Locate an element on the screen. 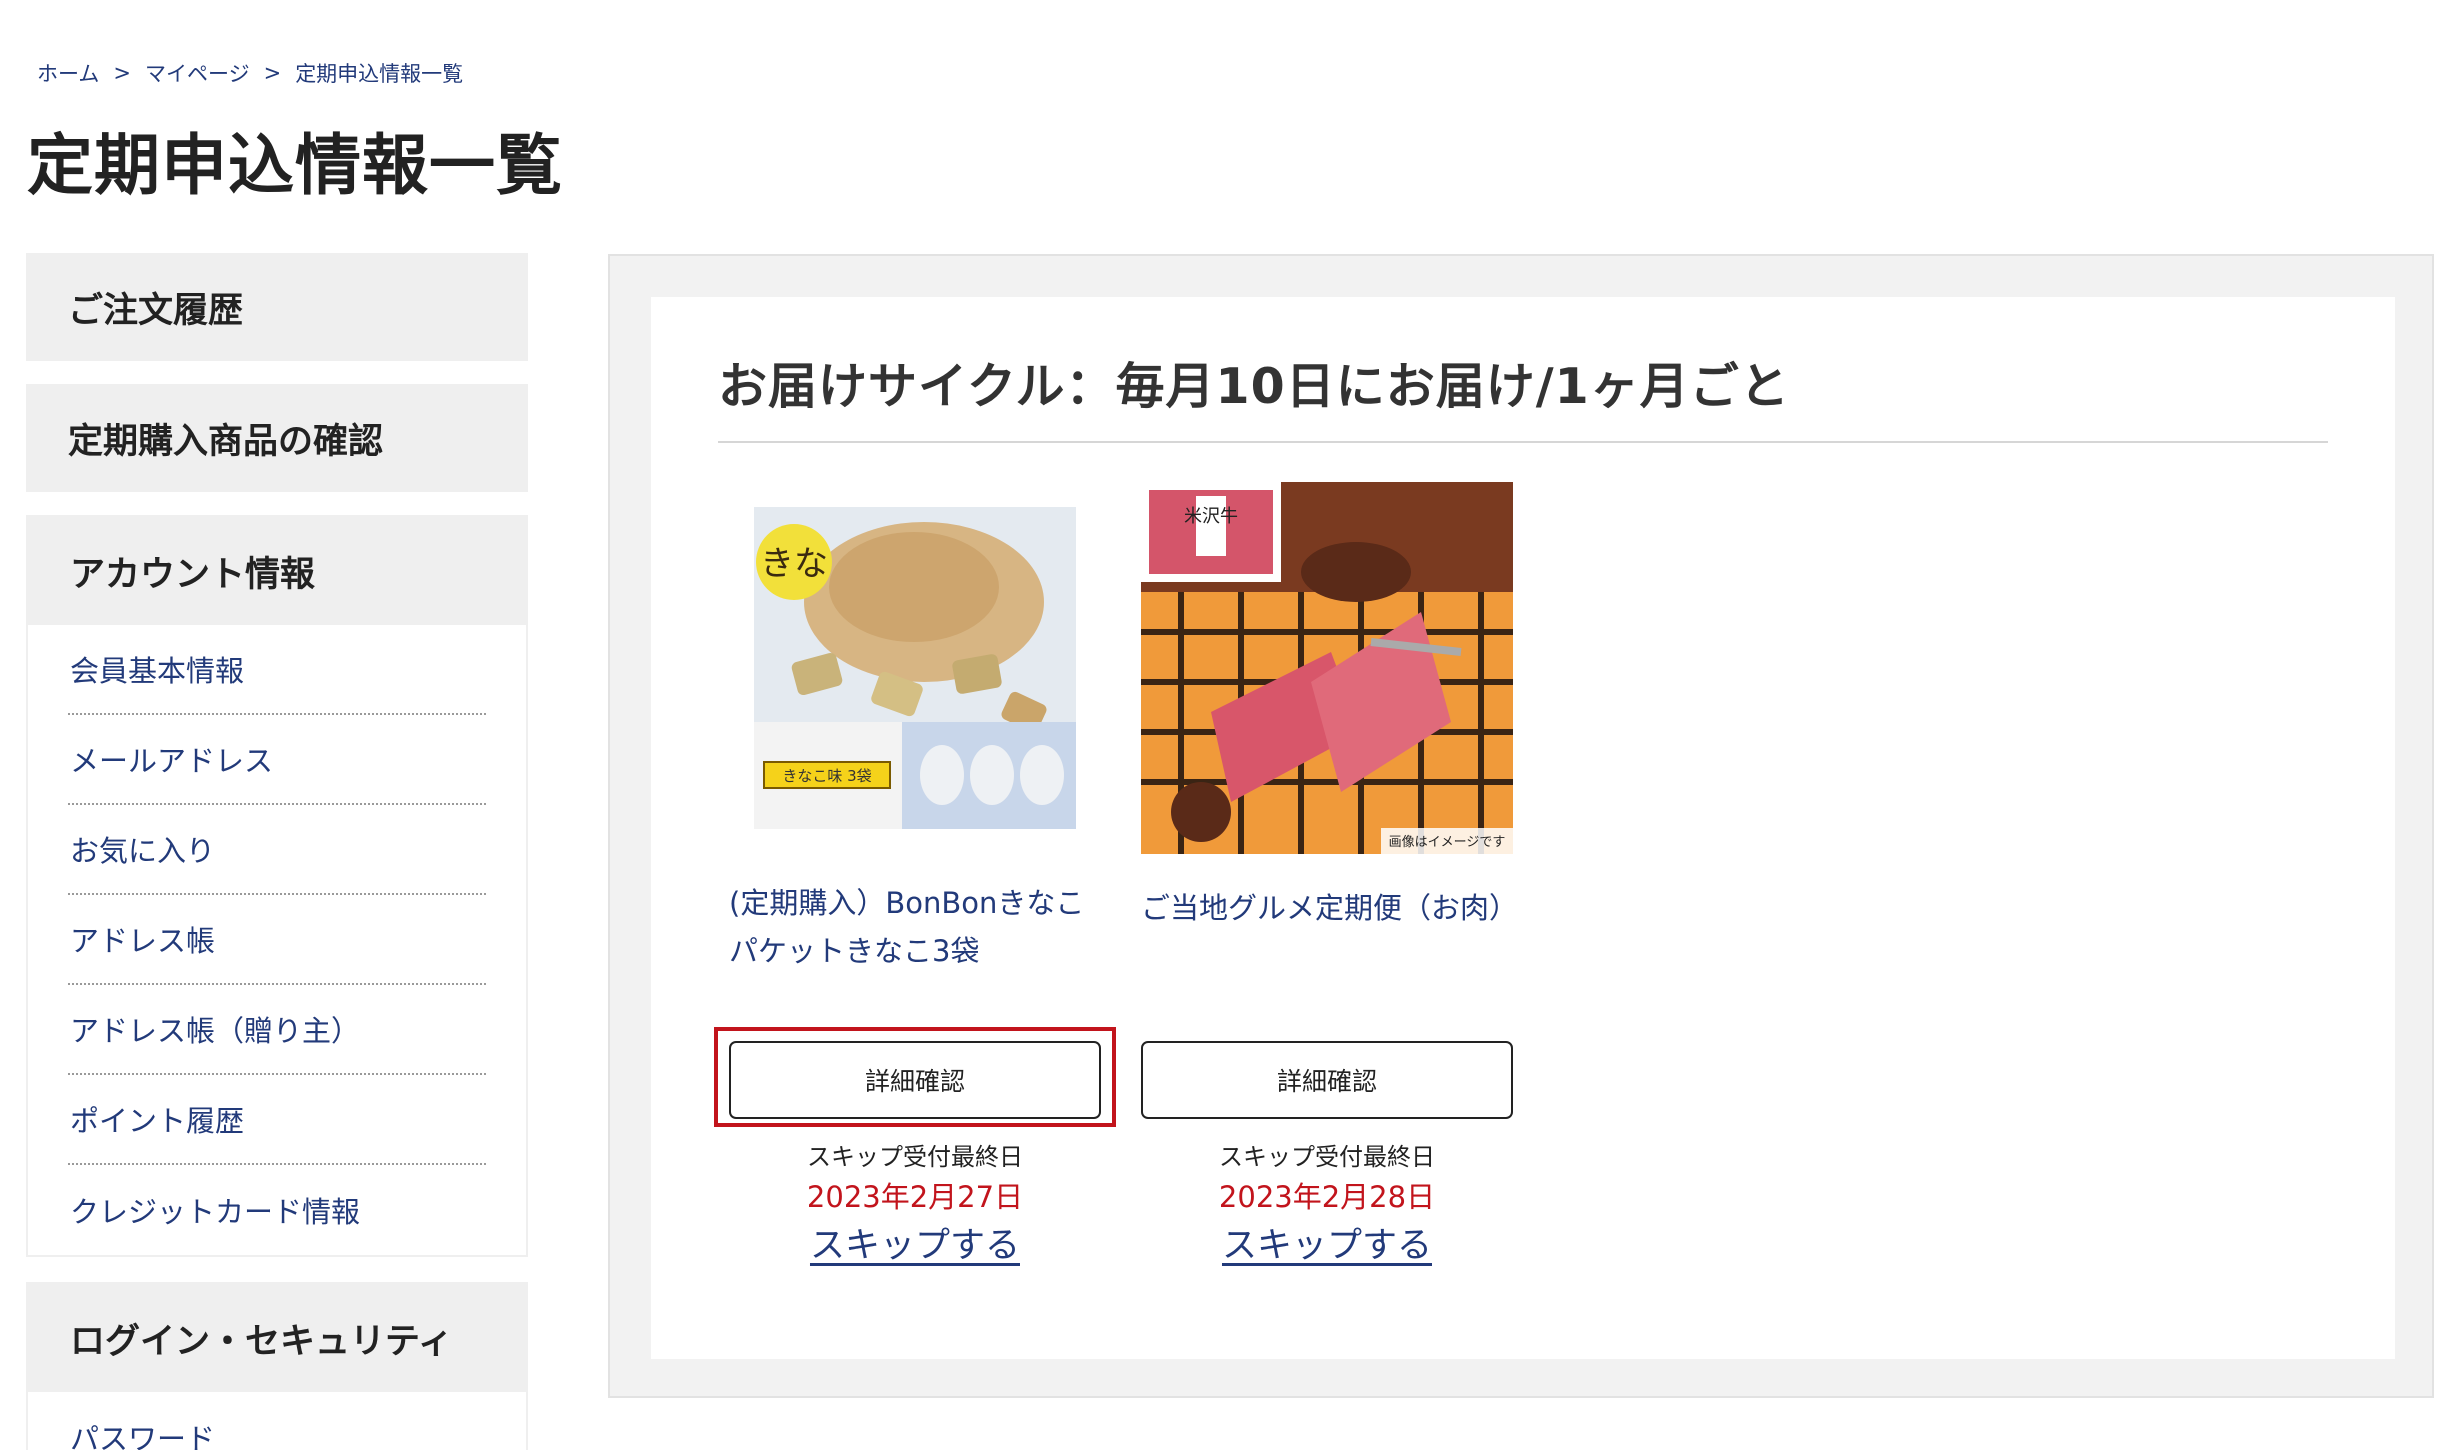 The width and height of the screenshot is (2454, 1450). sidebar-item-order-history: ご注文履歴 is located at coordinates (277, 307).